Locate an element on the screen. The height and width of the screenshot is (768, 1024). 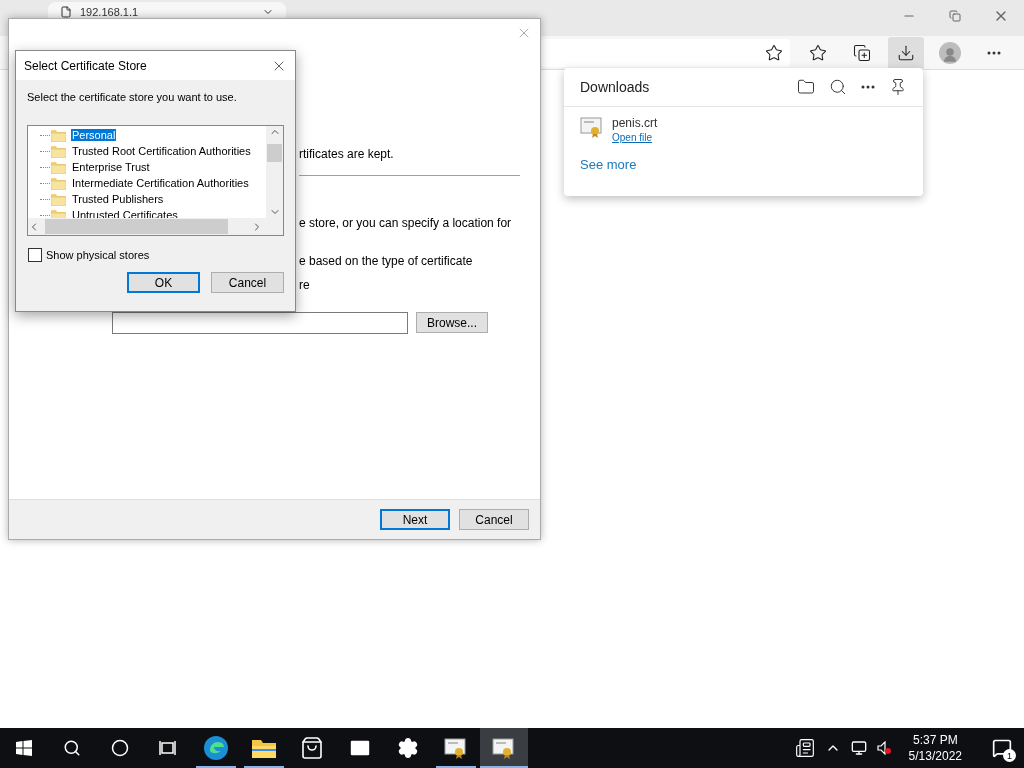
instruction-text: e based on the type of certificate is located at coordinates (386, 261).